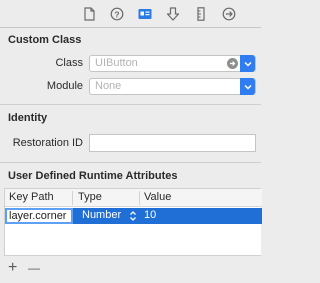 The image size is (320, 283). Describe the element at coordinates (145, 14) in the screenshot. I see `identity-inspector-icon` at that location.